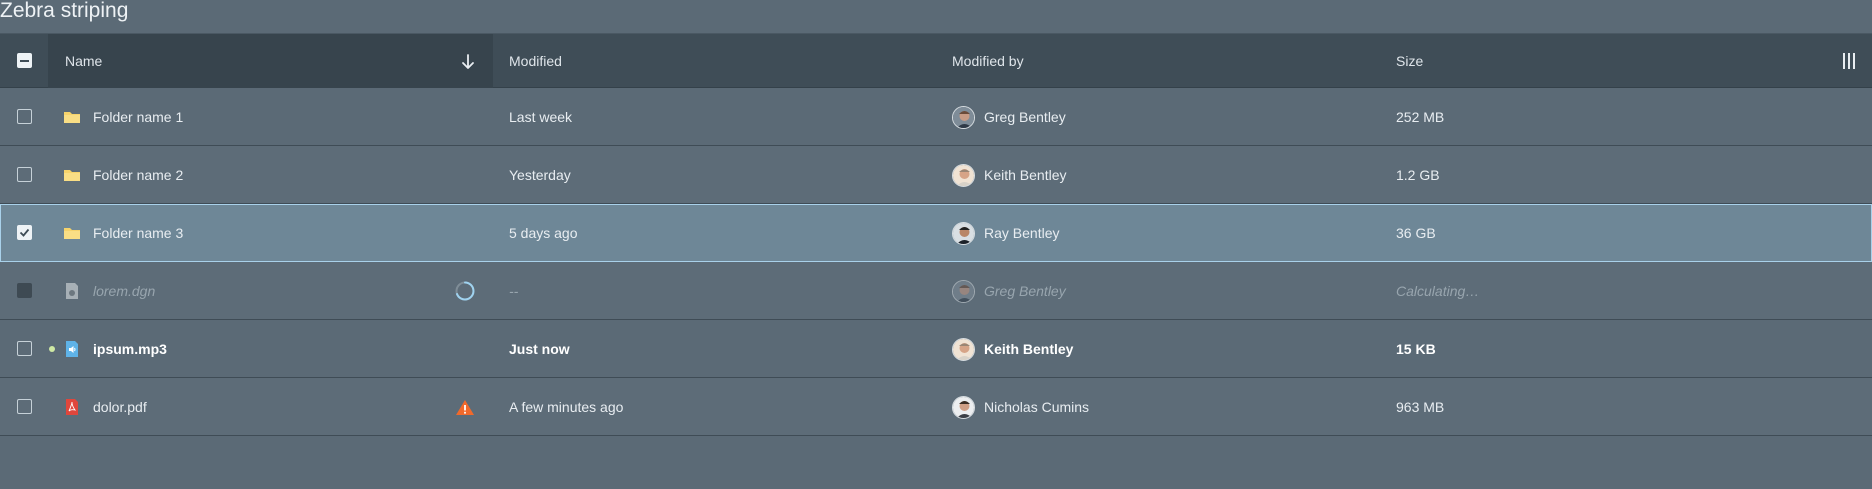 The width and height of the screenshot is (1872, 489). Describe the element at coordinates (543, 232) in the screenshot. I see `modified-date: 5 days ago` at that location.